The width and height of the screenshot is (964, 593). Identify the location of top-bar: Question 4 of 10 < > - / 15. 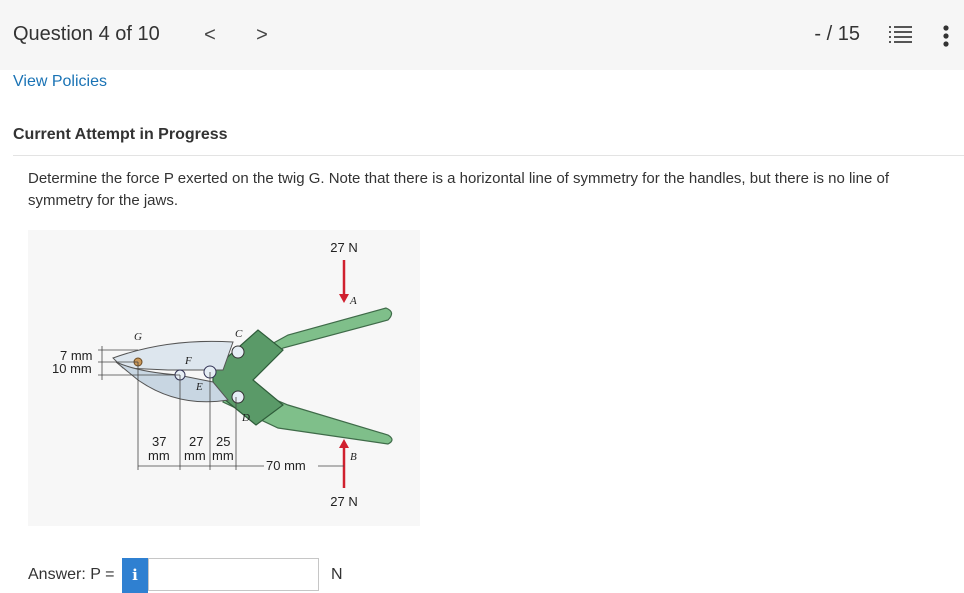
(482, 35).